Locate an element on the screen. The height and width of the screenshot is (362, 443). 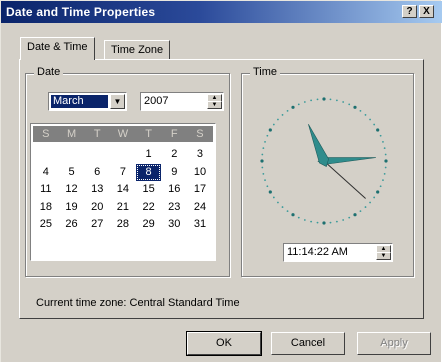
calendar-day: 11 is located at coordinates (46, 190).